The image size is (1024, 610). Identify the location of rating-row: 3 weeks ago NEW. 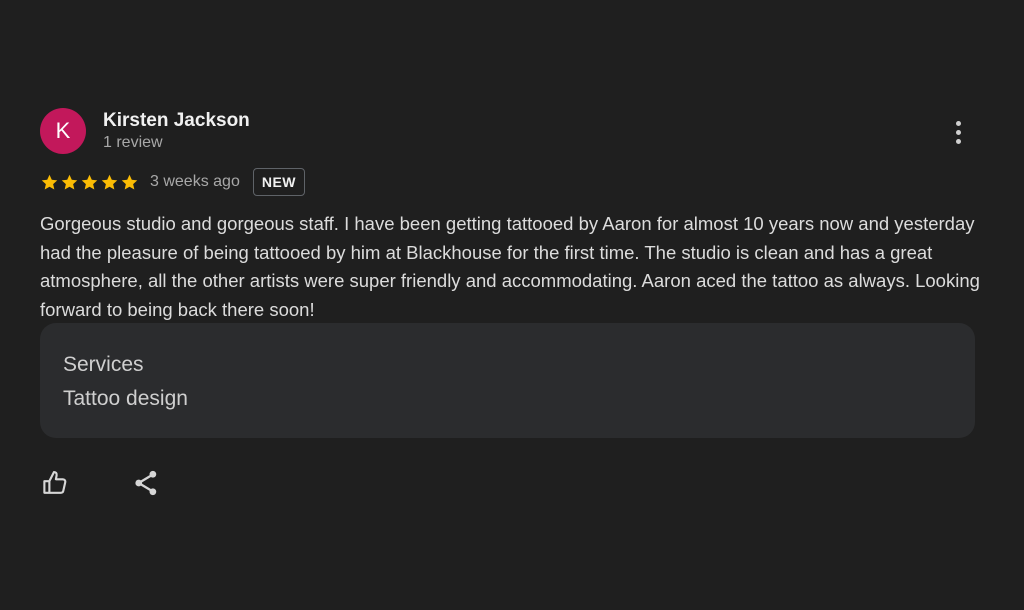
(173, 182).